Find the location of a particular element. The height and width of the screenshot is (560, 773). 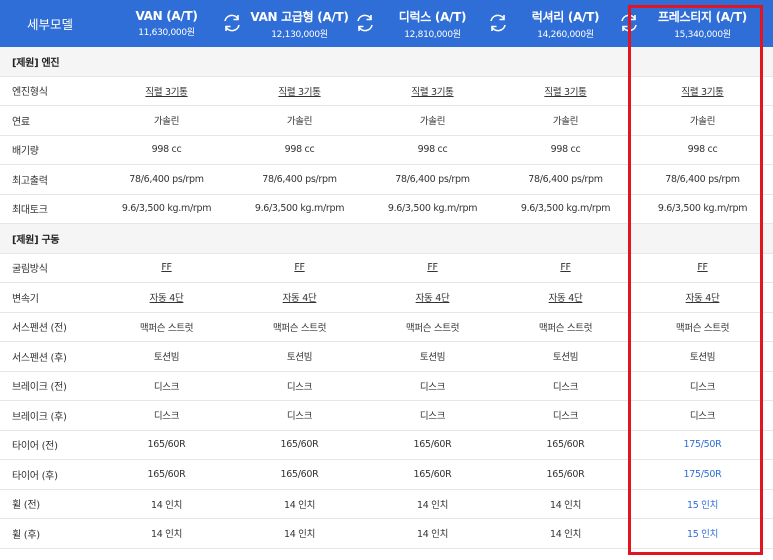

spec-row-suspension-rear: 서스펜션 (후) 토션빔 토션빔 토션빔 토션빔 토션빔 is located at coordinates (386, 356).